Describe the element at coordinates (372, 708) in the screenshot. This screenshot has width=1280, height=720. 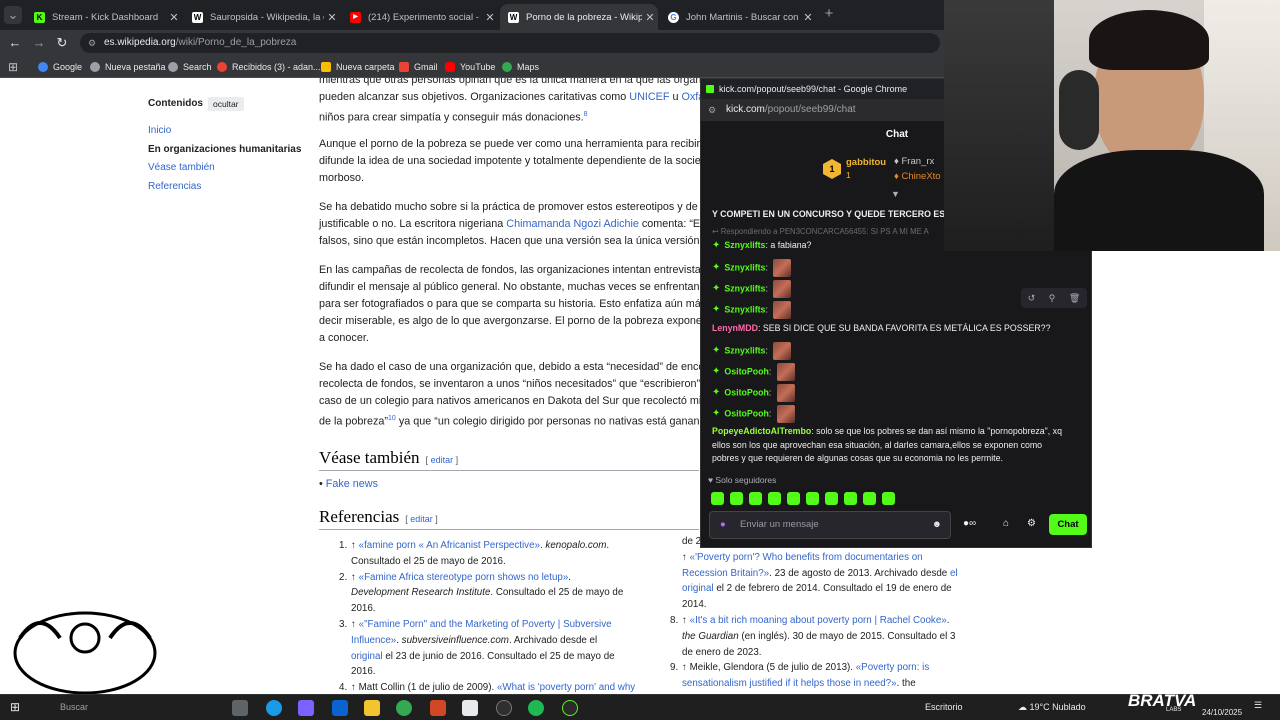
I see `explorer-icon` at that location.